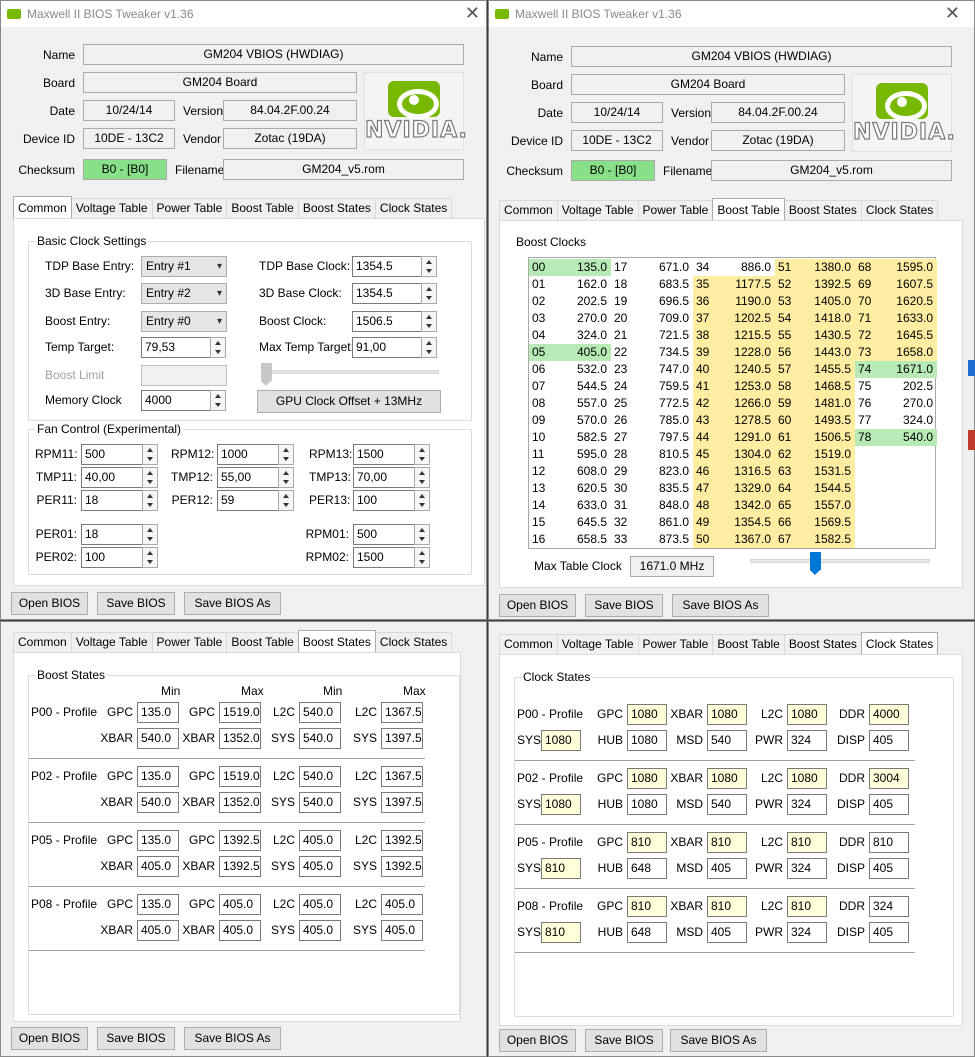  Describe the element at coordinates (248, 477) in the screenshot. I see `fan-value-input: 55,00` at that location.